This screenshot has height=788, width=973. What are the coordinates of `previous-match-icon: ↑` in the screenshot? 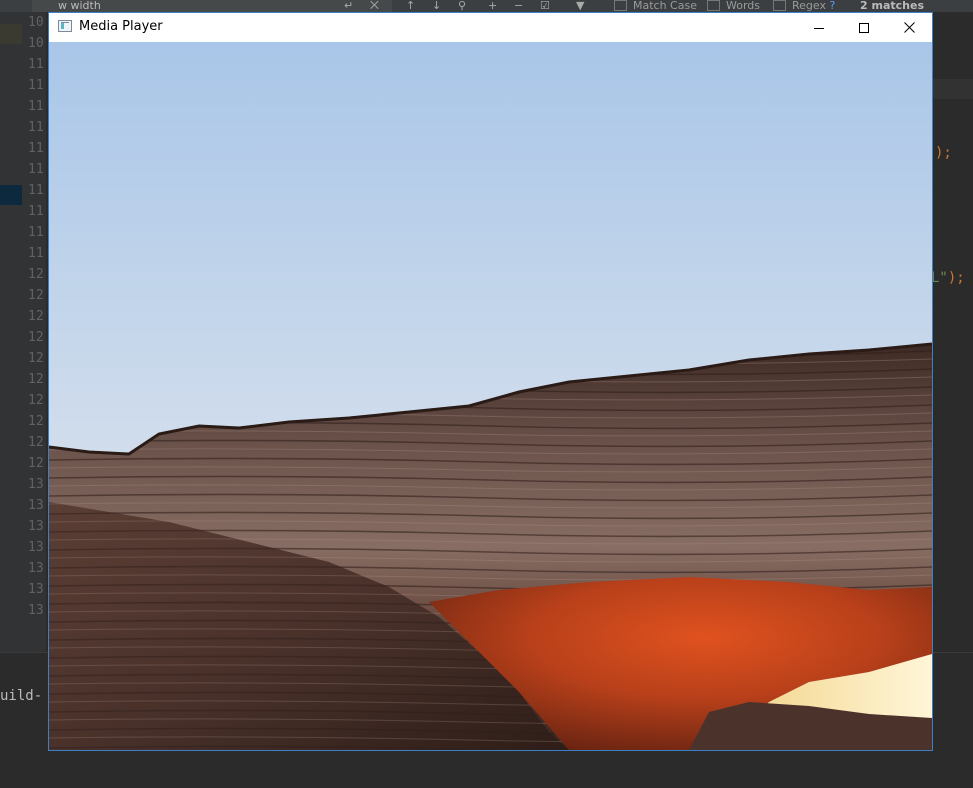 It's located at (410, 6).